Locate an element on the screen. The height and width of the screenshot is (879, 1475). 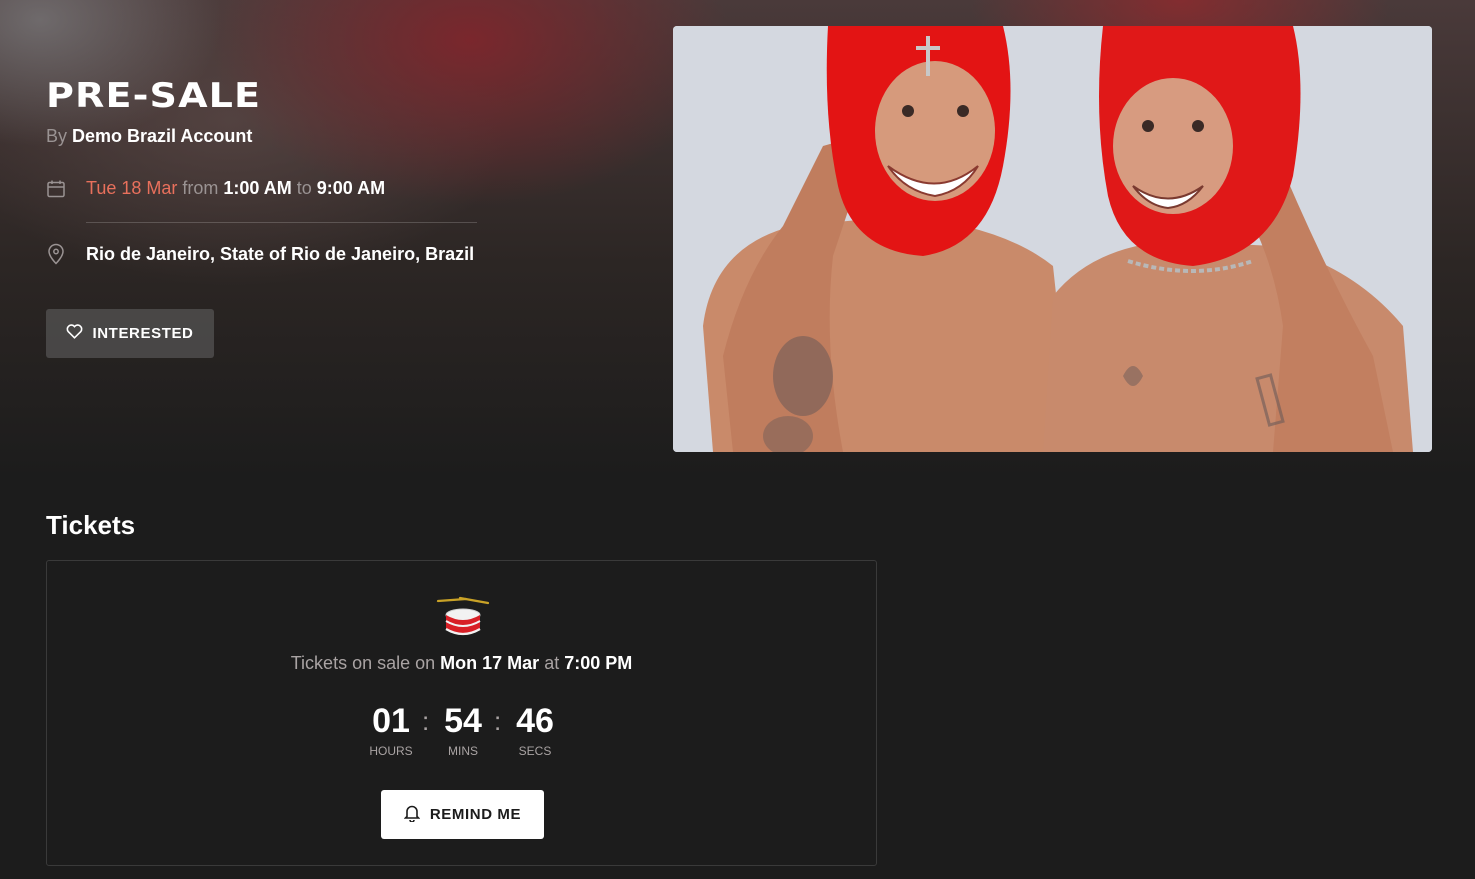
drum-icon is located at coordinates (463, 620).